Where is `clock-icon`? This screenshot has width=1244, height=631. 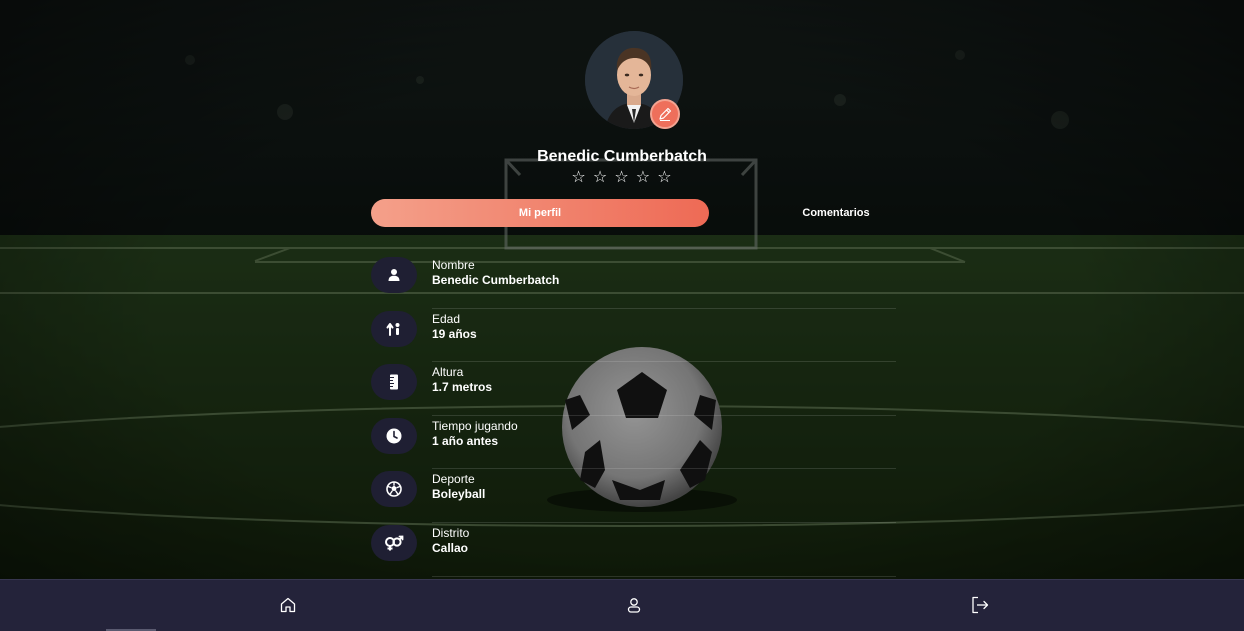
clock-icon is located at coordinates (394, 436).